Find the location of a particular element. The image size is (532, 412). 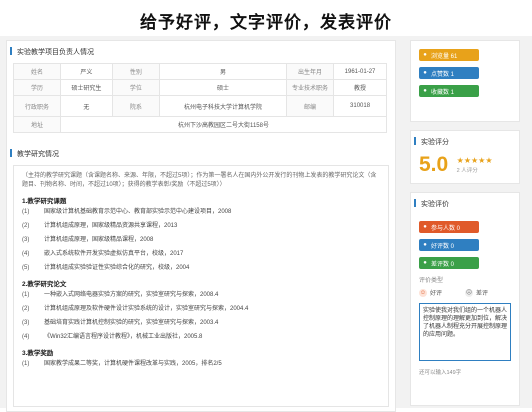

stat-row: ● 收藏数 1 is located at coordinates (469, 91).